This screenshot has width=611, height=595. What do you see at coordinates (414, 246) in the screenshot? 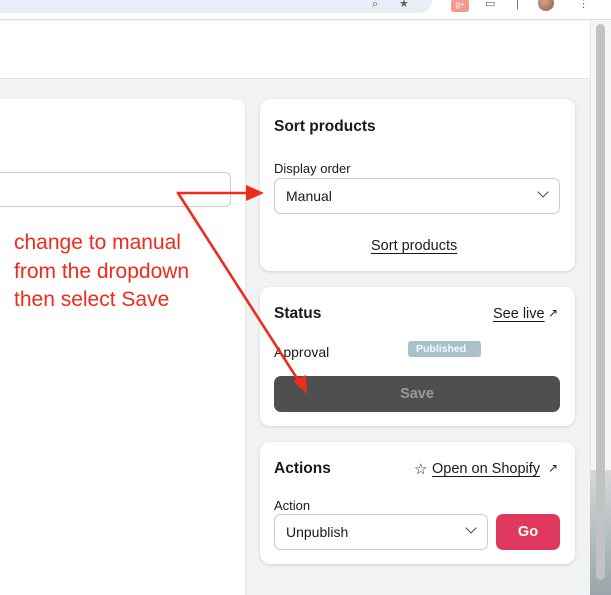
I see `sort-products-link: Sort products` at bounding box center [414, 246].